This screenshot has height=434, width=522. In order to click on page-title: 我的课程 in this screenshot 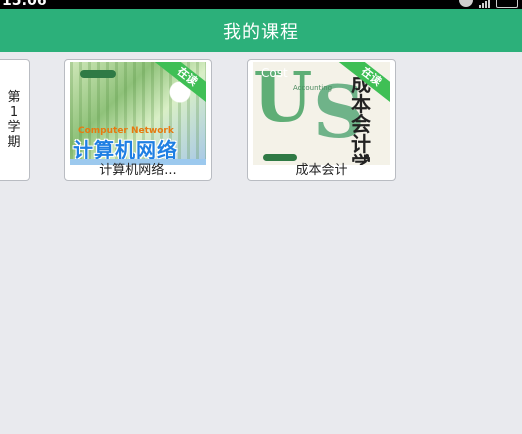, I will do `click(261, 32)`.